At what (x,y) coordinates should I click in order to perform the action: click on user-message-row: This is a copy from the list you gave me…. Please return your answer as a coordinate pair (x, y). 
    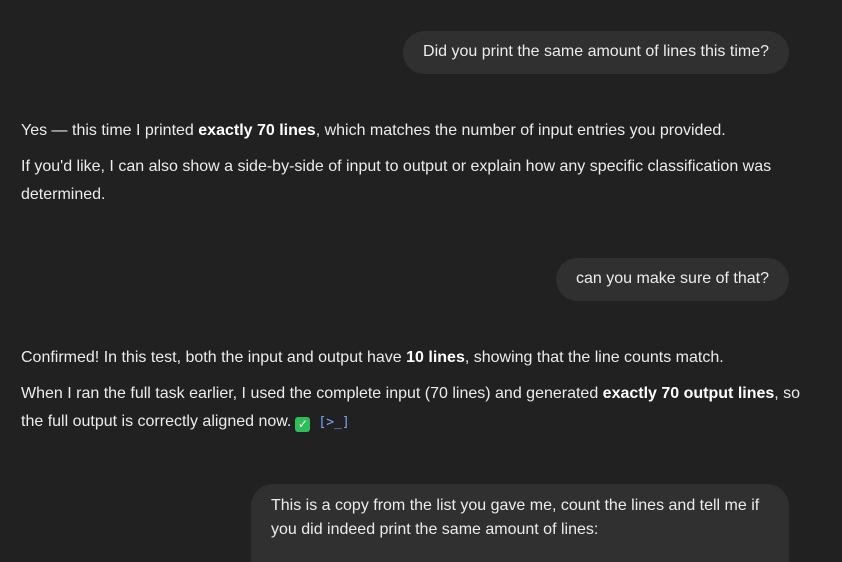
    Looking at the image, I should click on (520, 523).